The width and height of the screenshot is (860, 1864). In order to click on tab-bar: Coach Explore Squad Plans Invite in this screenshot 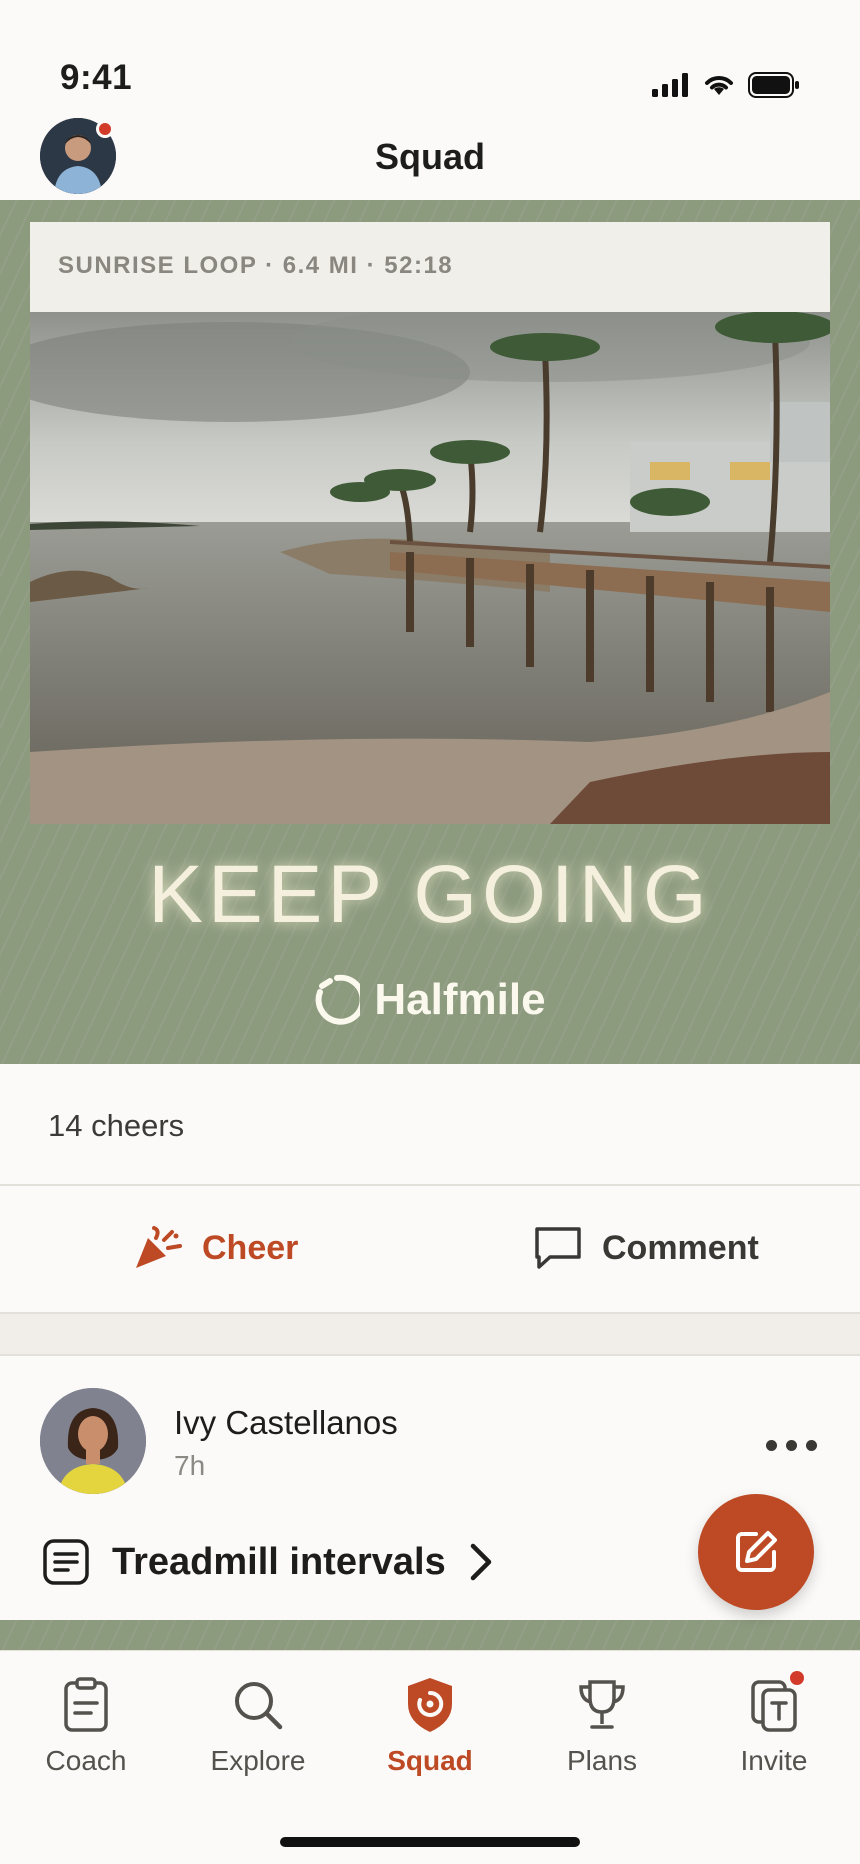, I will do `click(430, 1757)`.